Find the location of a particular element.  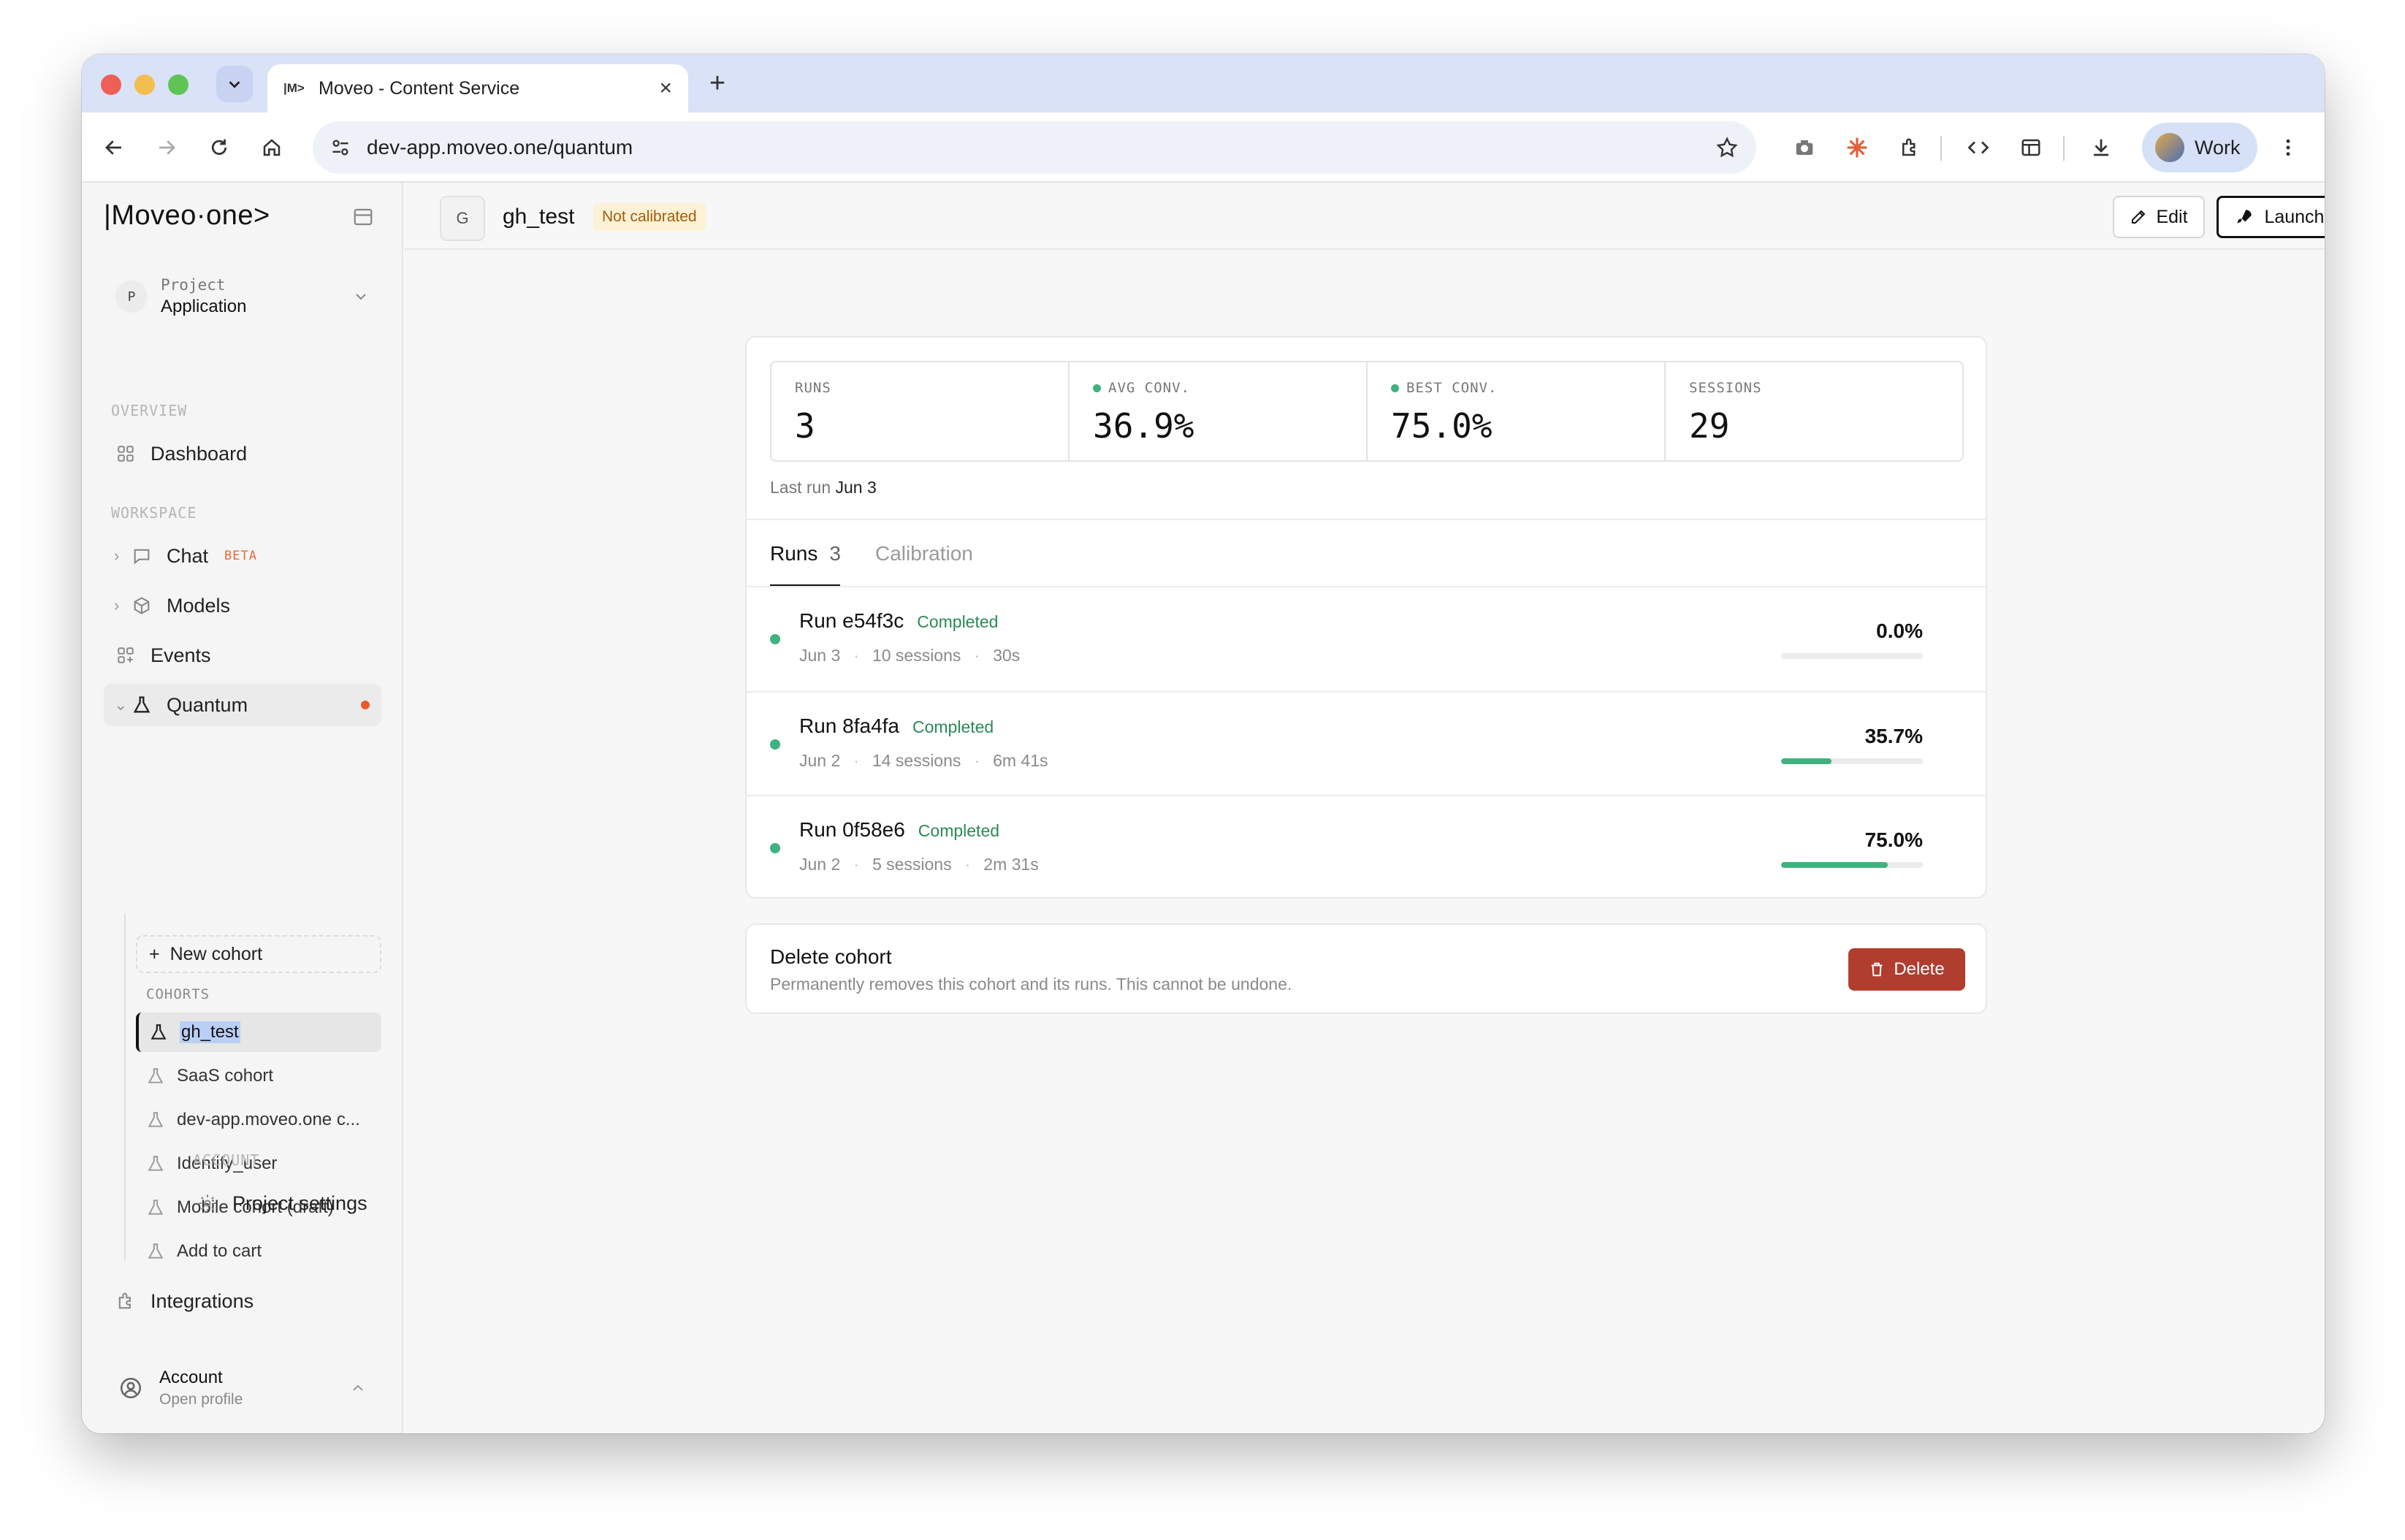

collapse-sidebar-icon is located at coordinates (363, 217).